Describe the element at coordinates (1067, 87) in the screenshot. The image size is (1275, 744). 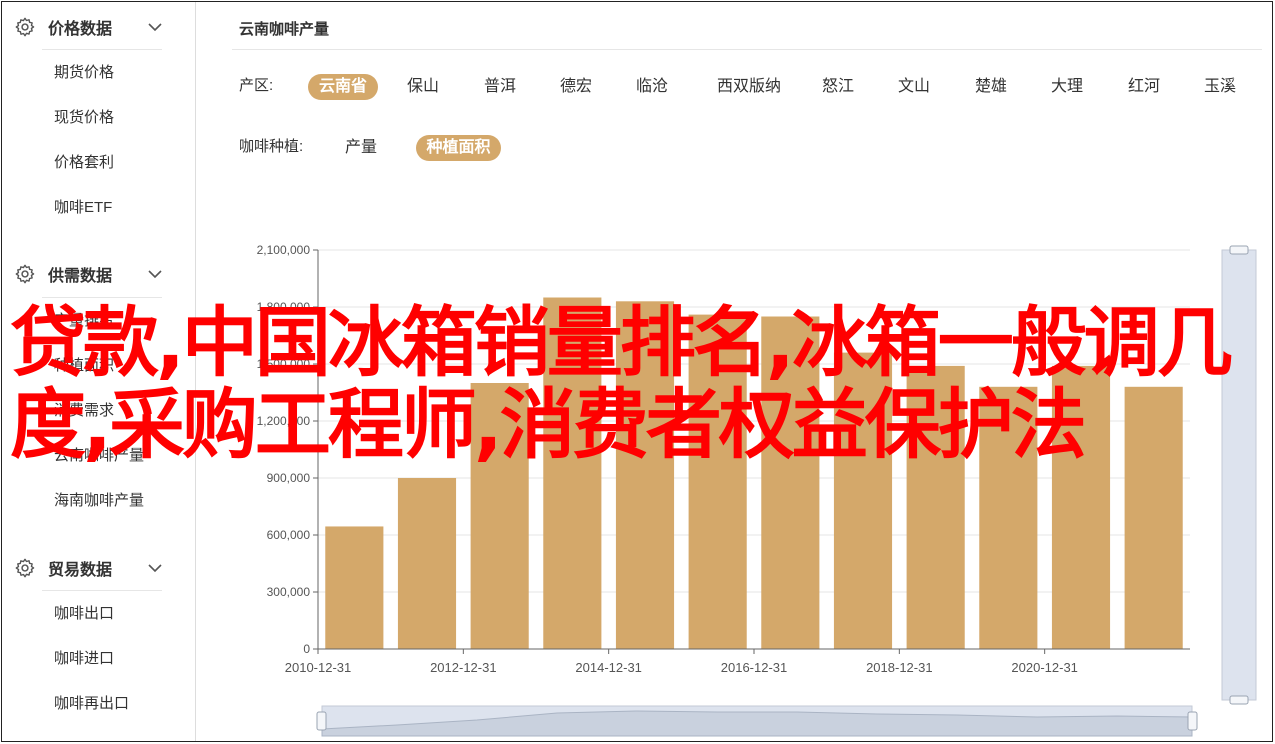
I see `region-chip: 大理` at that location.